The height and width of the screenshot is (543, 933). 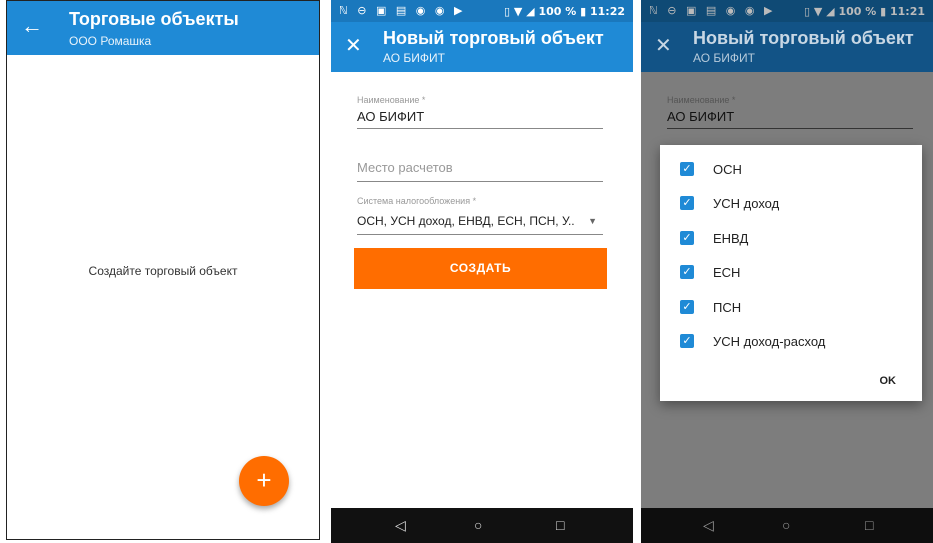 What do you see at coordinates (769, 341) in the screenshot?
I see `tax-option-label: УСН доход-расход` at bounding box center [769, 341].